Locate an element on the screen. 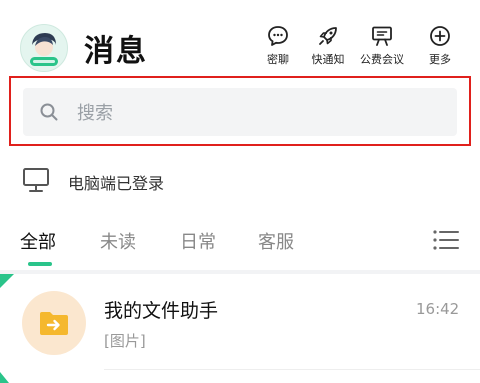 The image size is (480, 383). conversation-separator is located at coordinates (292, 369).